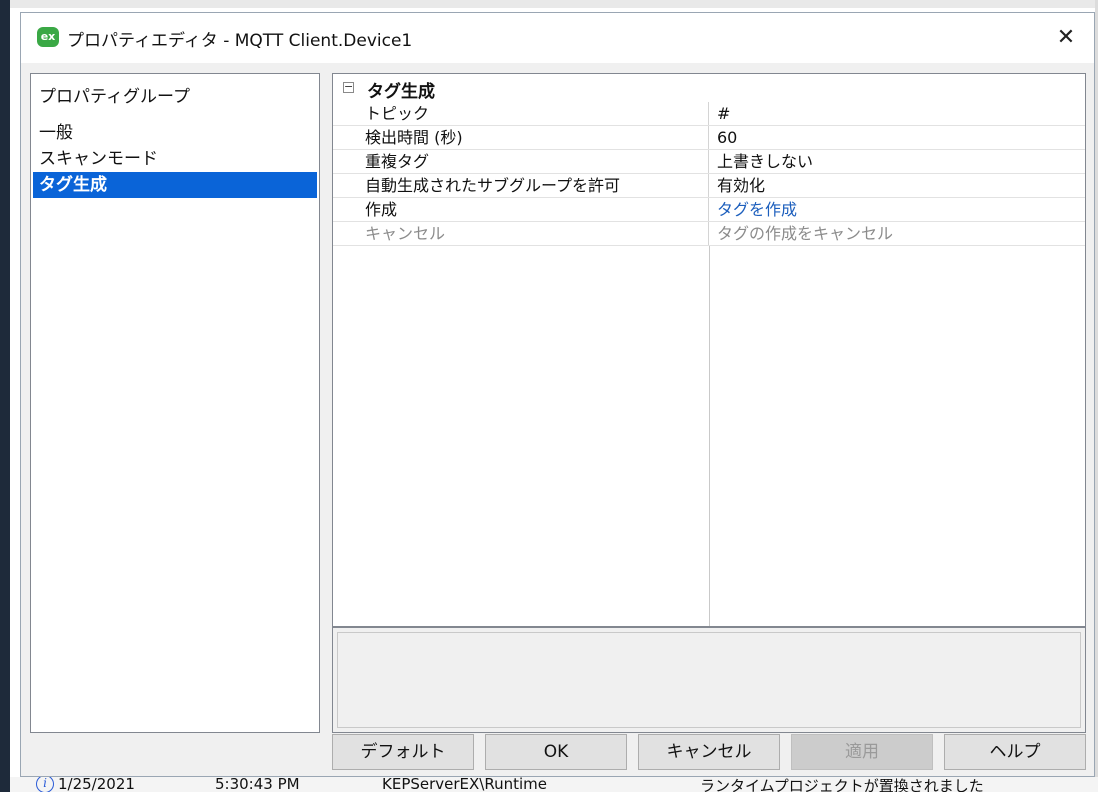 The height and width of the screenshot is (792, 1098). I want to click on property-value-discovery-time: 60, so click(727, 137).